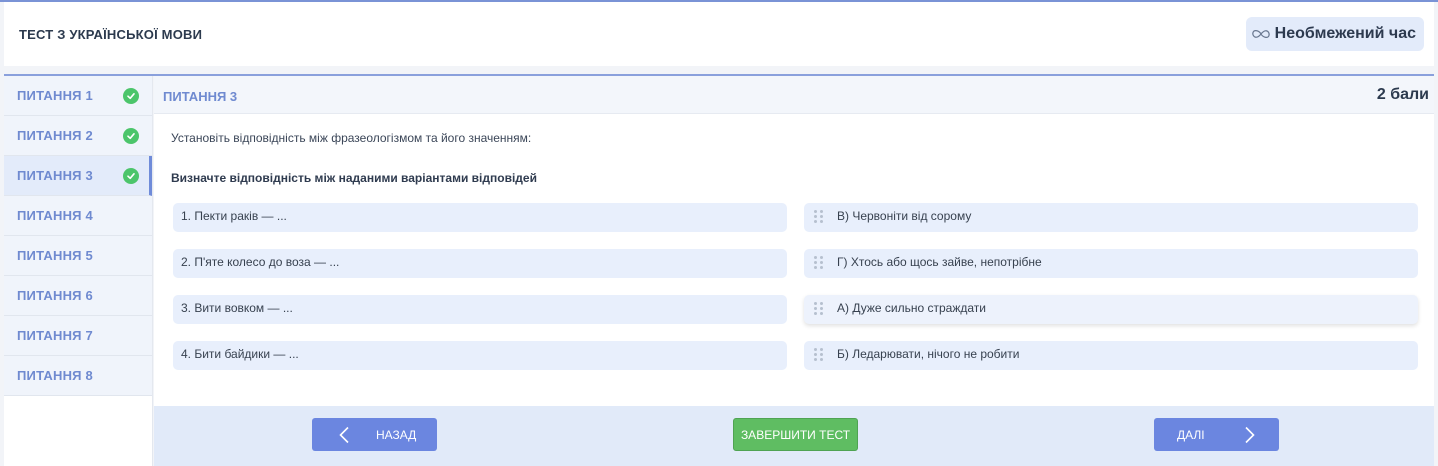 The height and width of the screenshot is (466, 1438). I want to click on nav-question-2: ПИТАННЯ 2, so click(78, 136).